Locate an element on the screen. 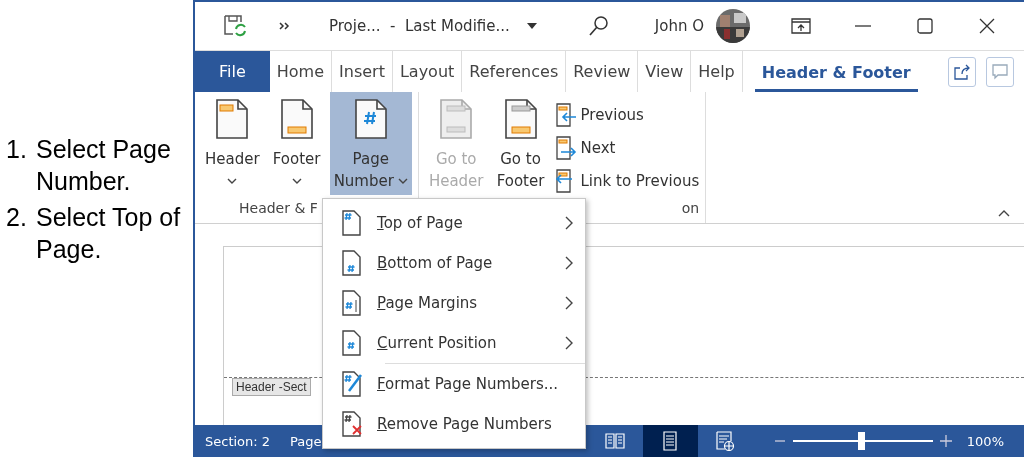 This screenshot has height=457, width=1024. next-section-icon is located at coordinates (565, 148).